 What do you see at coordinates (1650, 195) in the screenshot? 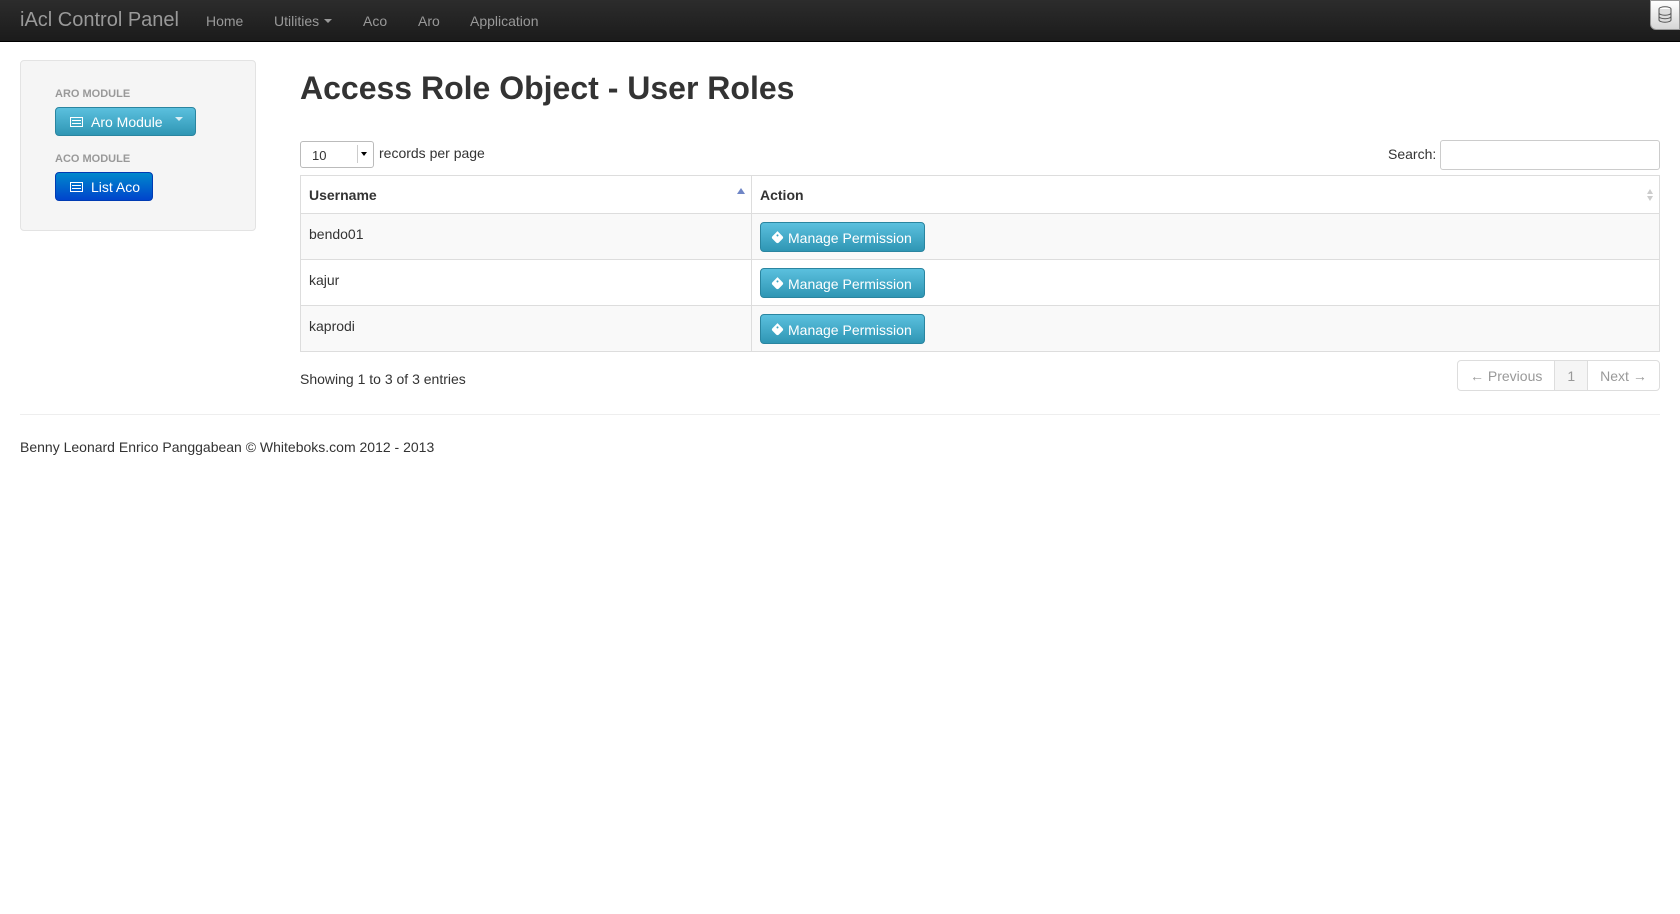
I see `sort-icon` at bounding box center [1650, 195].